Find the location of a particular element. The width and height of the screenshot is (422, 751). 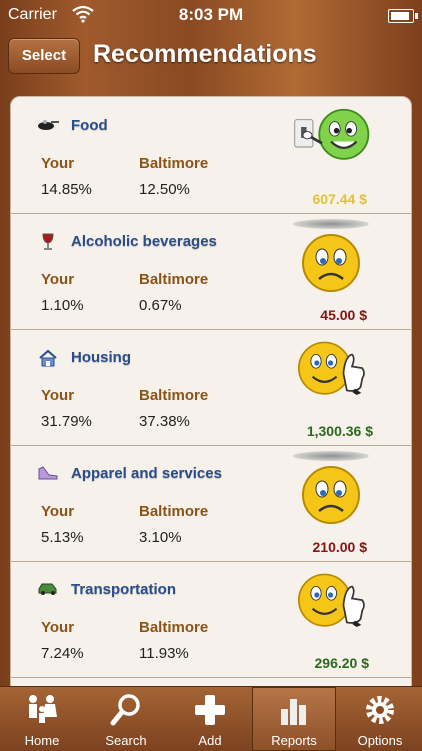

select-back-button: Select is located at coordinates (44, 56).